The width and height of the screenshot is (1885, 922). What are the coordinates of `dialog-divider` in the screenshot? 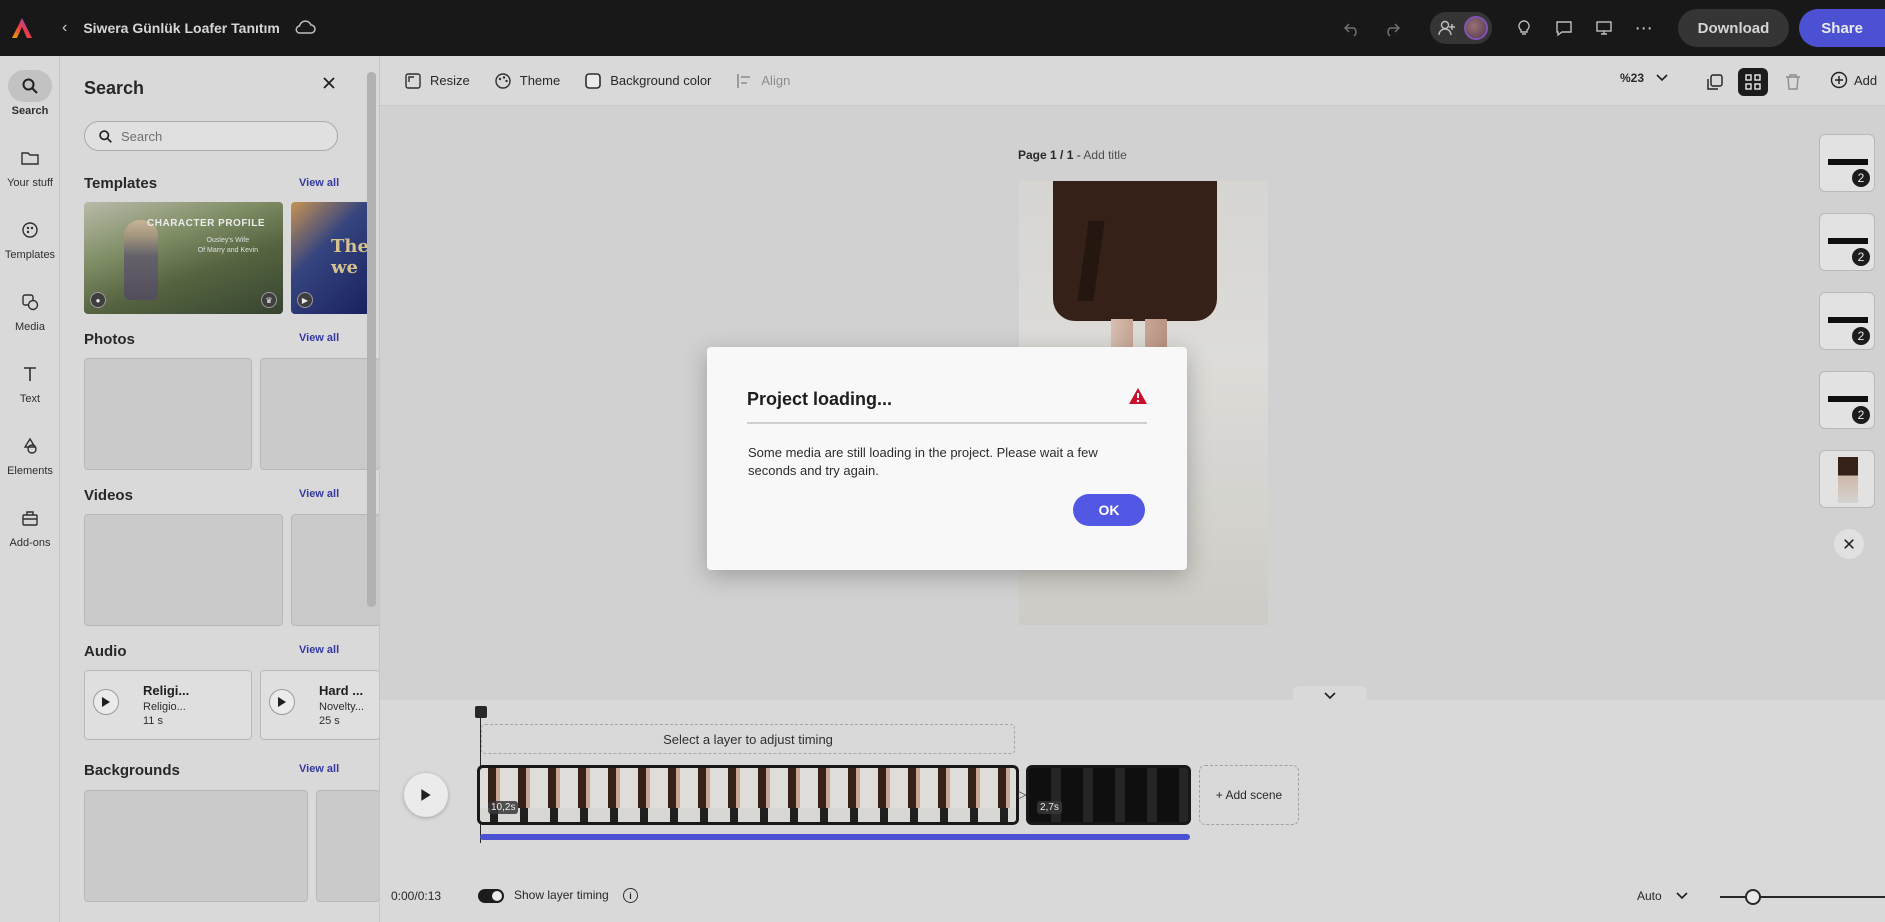 It's located at (947, 423).